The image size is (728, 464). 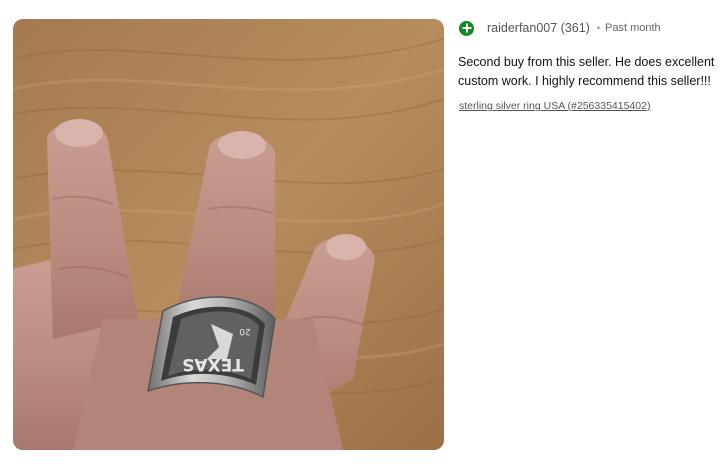 I want to click on purchased-item-link: sterling silver ring USA (#256335415402), so click(x=554, y=106).